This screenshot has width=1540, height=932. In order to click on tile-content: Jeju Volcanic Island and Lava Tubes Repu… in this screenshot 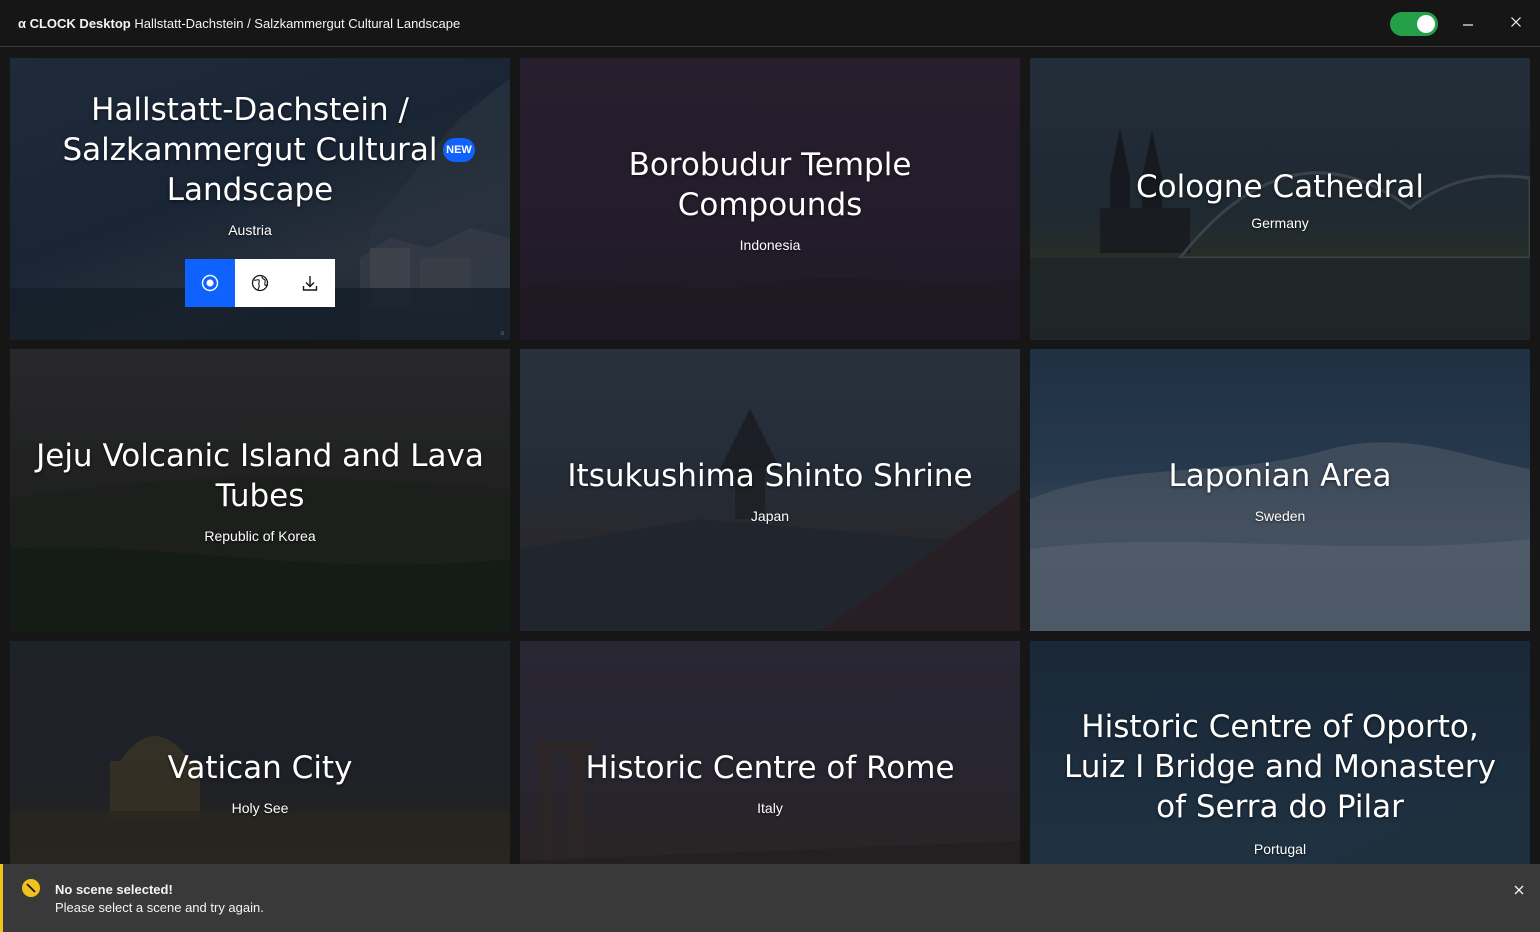, I will do `click(260, 490)`.